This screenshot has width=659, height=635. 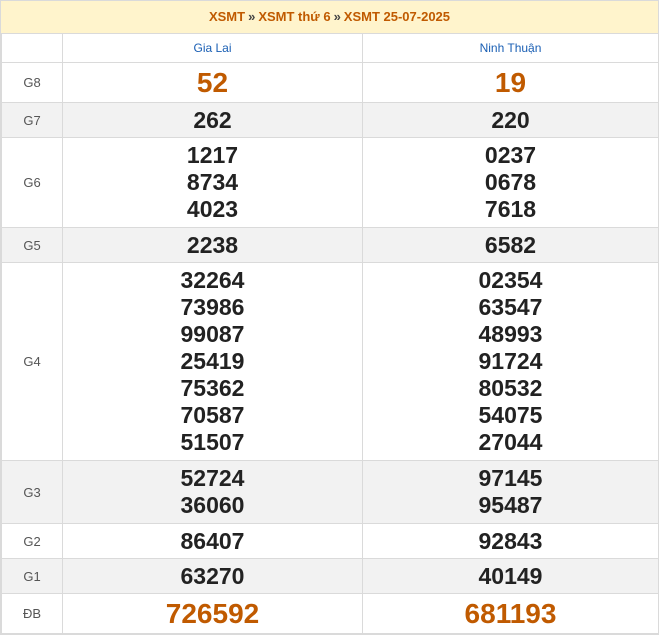 What do you see at coordinates (510, 209) in the screenshot?
I see `result-number: 7618` at bounding box center [510, 209].